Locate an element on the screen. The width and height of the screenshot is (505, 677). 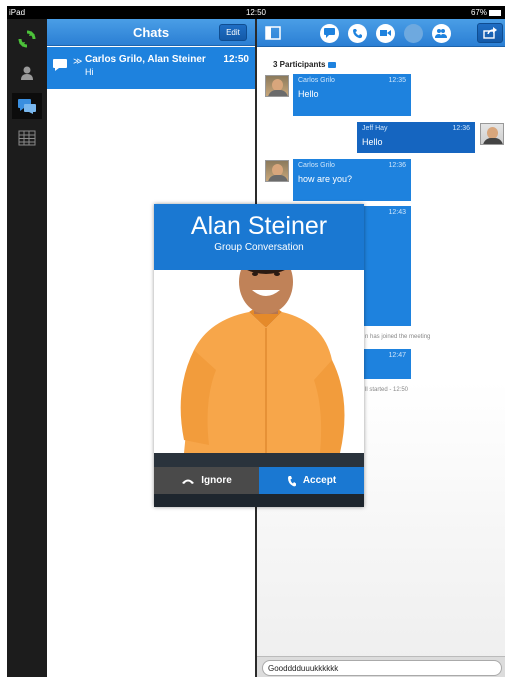
message-bubble: Jeff Hay 12:36 Hello is located at coordinates (416, 137).